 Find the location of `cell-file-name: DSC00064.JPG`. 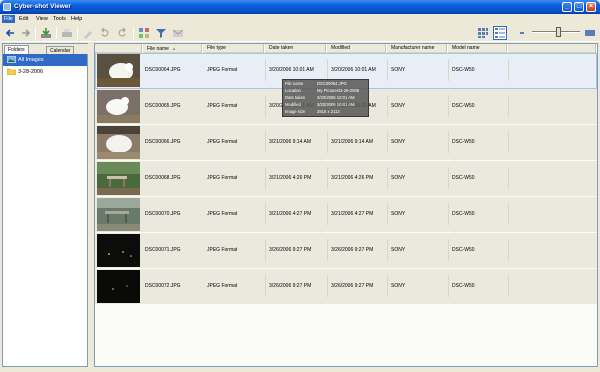

cell-file-name: DSC00064.JPG is located at coordinates (163, 70).